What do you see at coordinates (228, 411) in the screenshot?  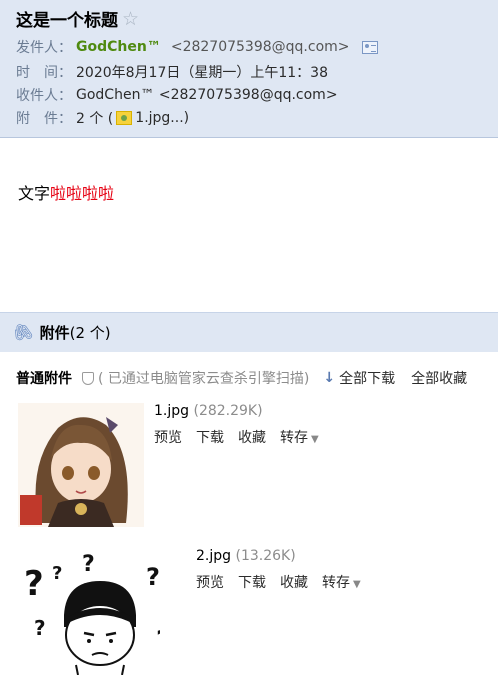 I see `attachment-size-1: (282.29K)` at bounding box center [228, 411].